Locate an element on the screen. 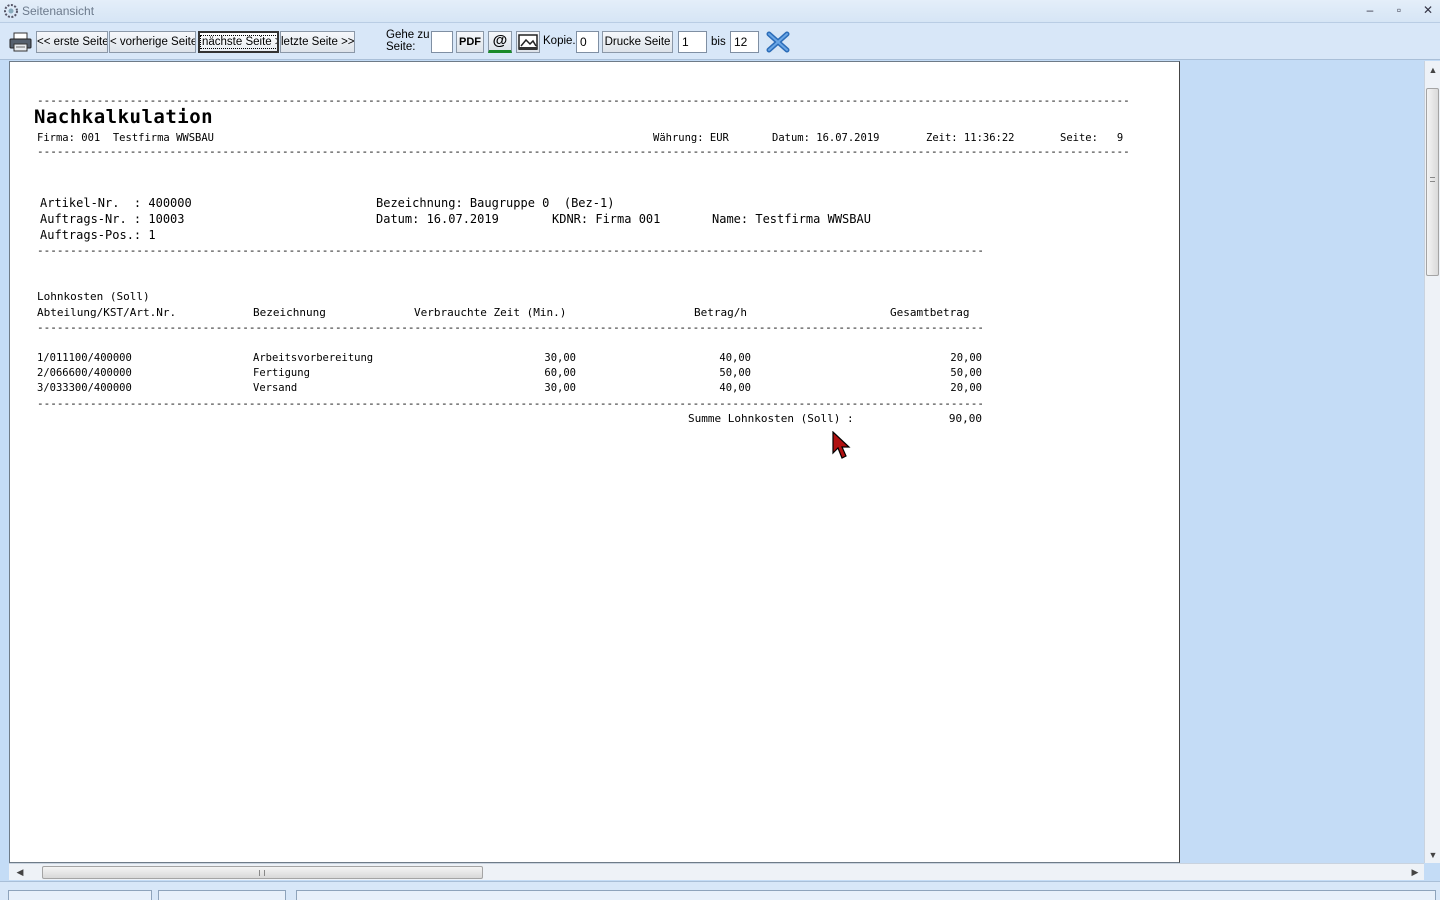 The width and height of the screenshot is (1440, 900). column-header: Verbrauchte Zeit (Min.) is located at coordinates (490, 312).